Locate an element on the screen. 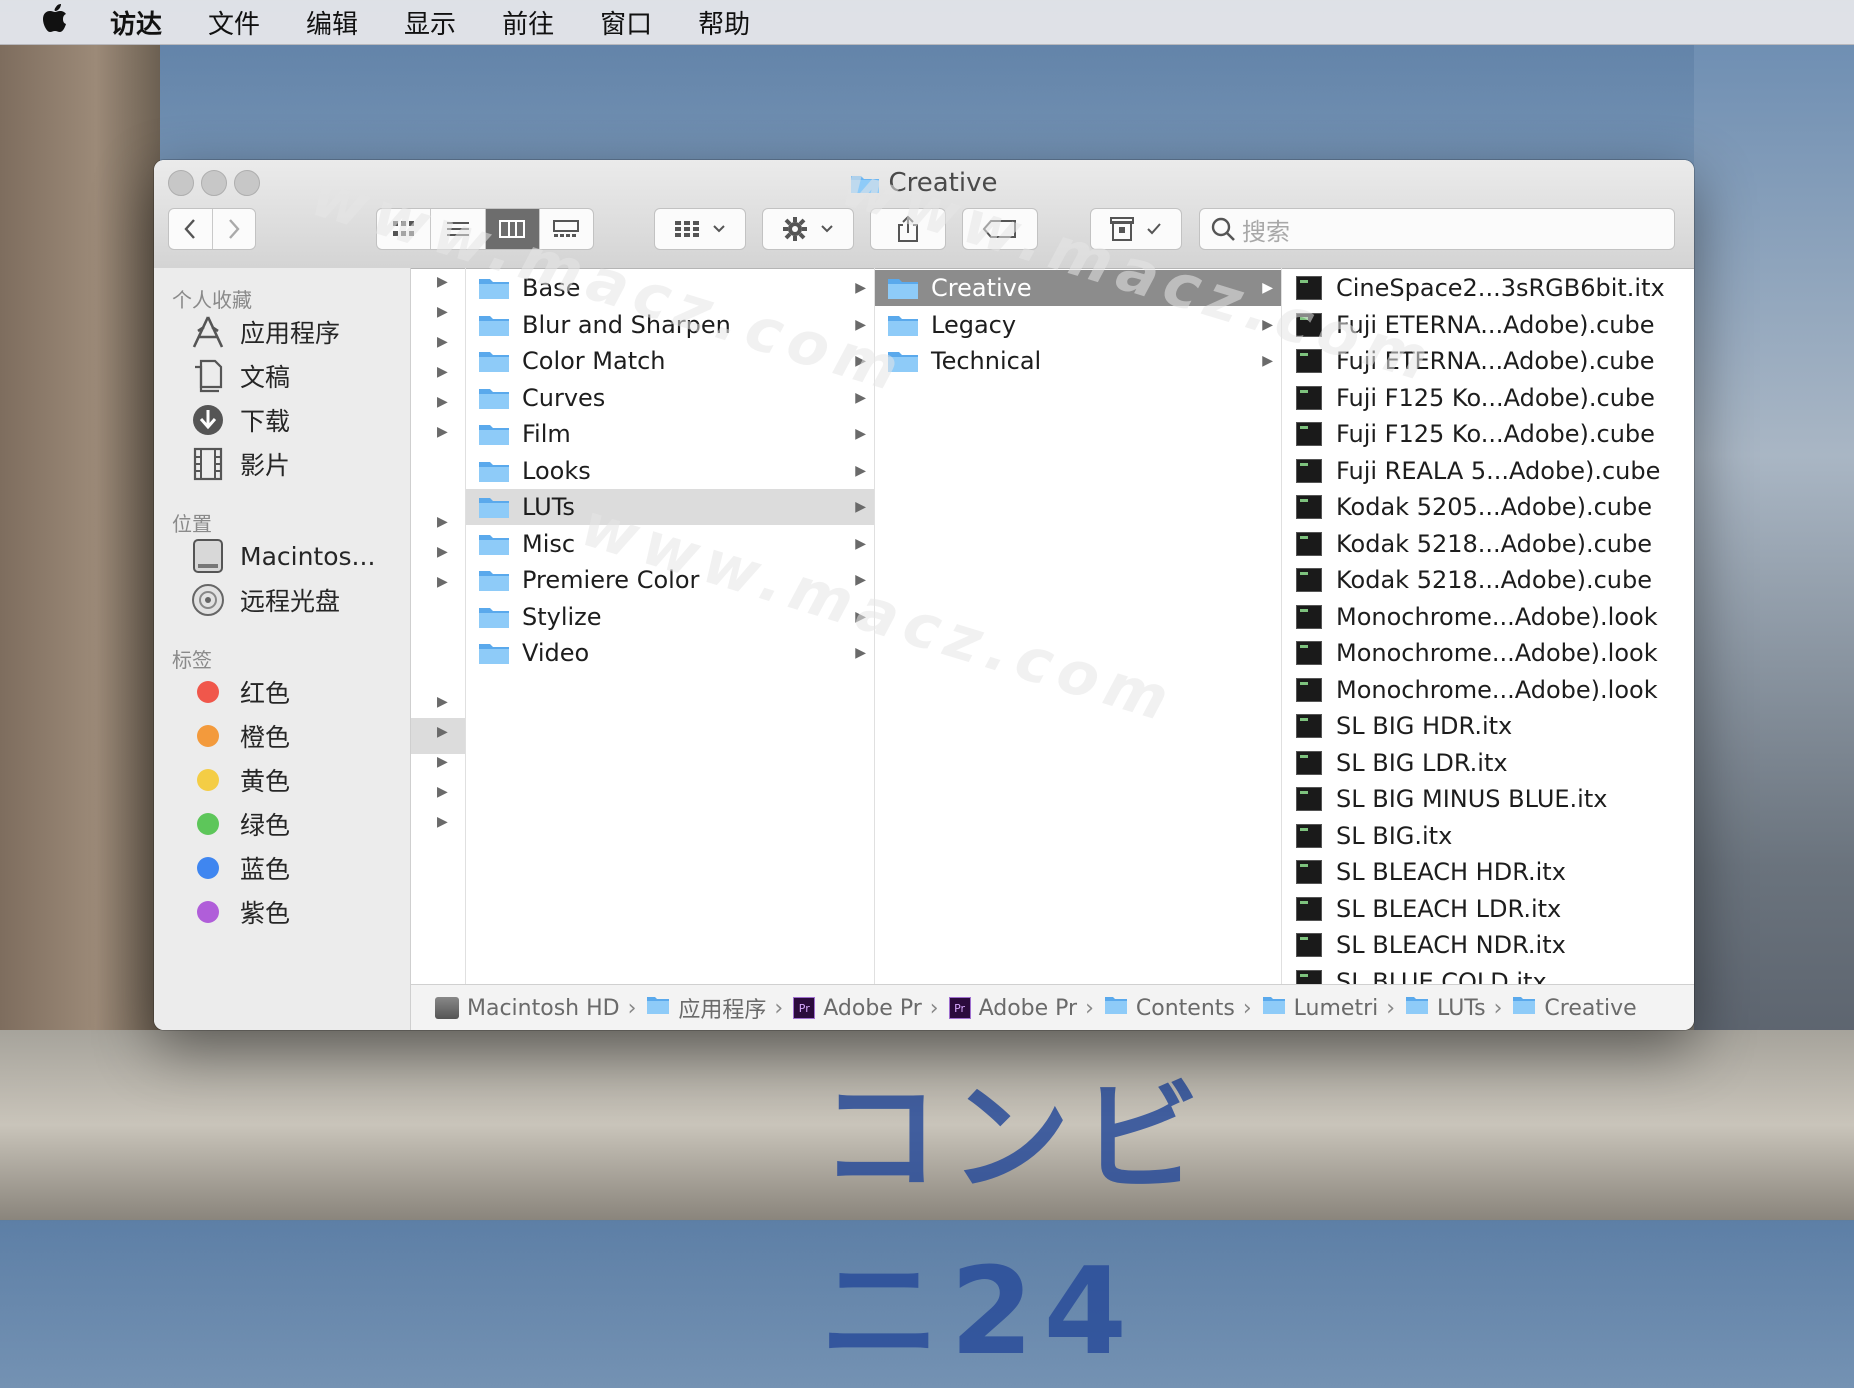  window-title: Creative is located at coordinates (924, 183).